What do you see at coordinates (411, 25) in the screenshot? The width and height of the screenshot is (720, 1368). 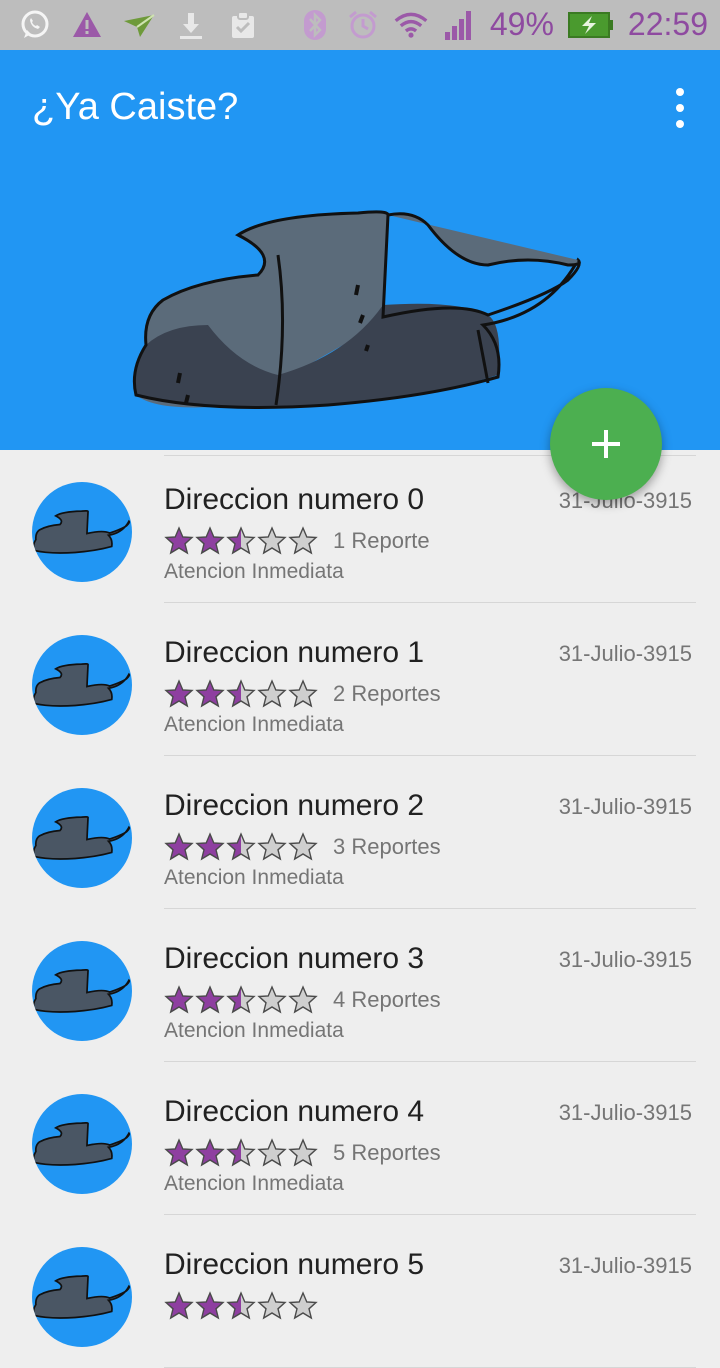 I see `wifi-icon` at bounding box center [411, 25].